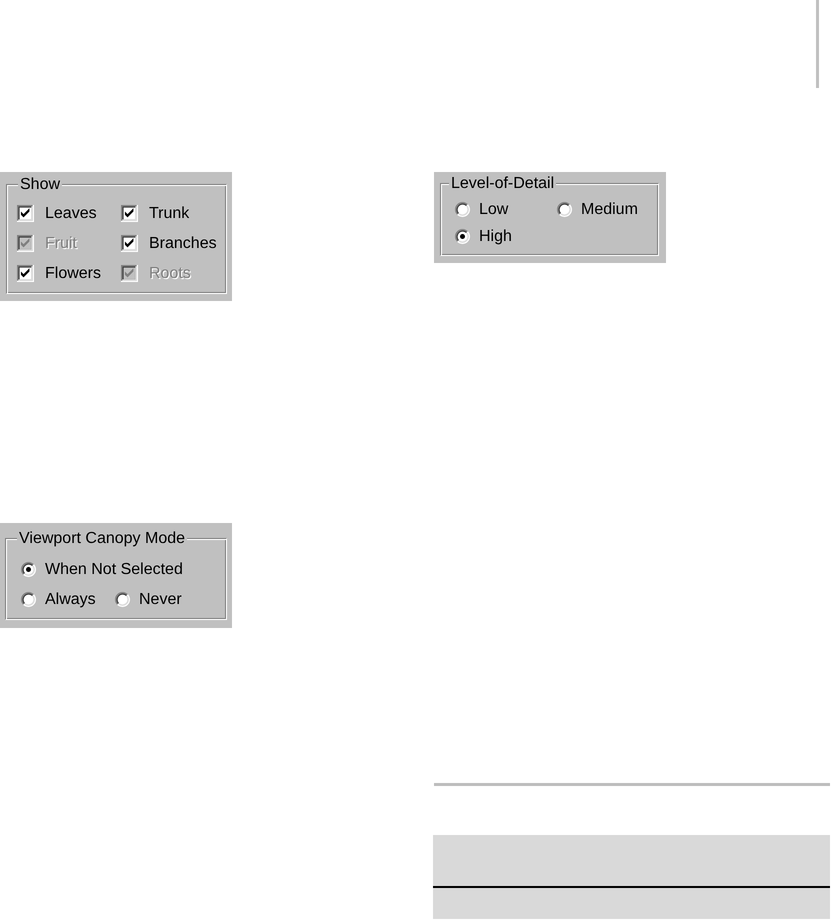 Image resolution: width=832 pixels, height=920 pixels. I want to click on radio-label: Never, so click(160, 599).